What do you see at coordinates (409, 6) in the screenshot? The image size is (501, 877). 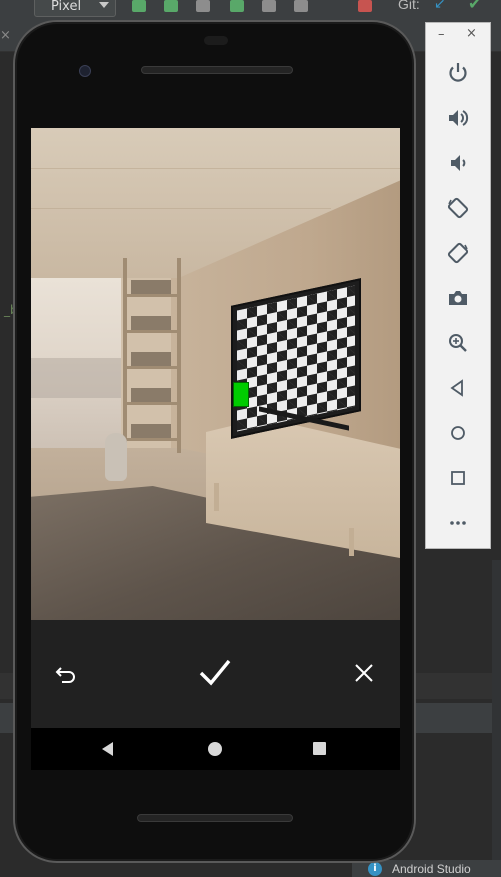 I see `vcs-label: Git:` at bounding box center [409, 6].